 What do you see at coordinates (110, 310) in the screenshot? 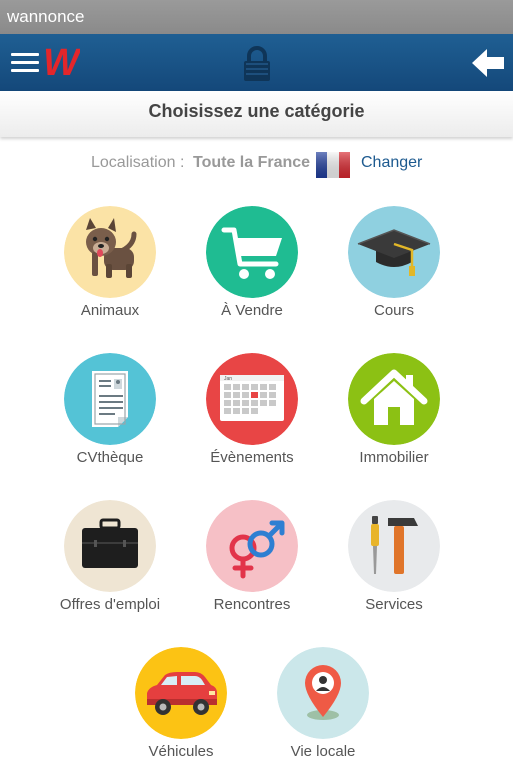
I see `category-label: Animaux` at bounding box center [110, 310].